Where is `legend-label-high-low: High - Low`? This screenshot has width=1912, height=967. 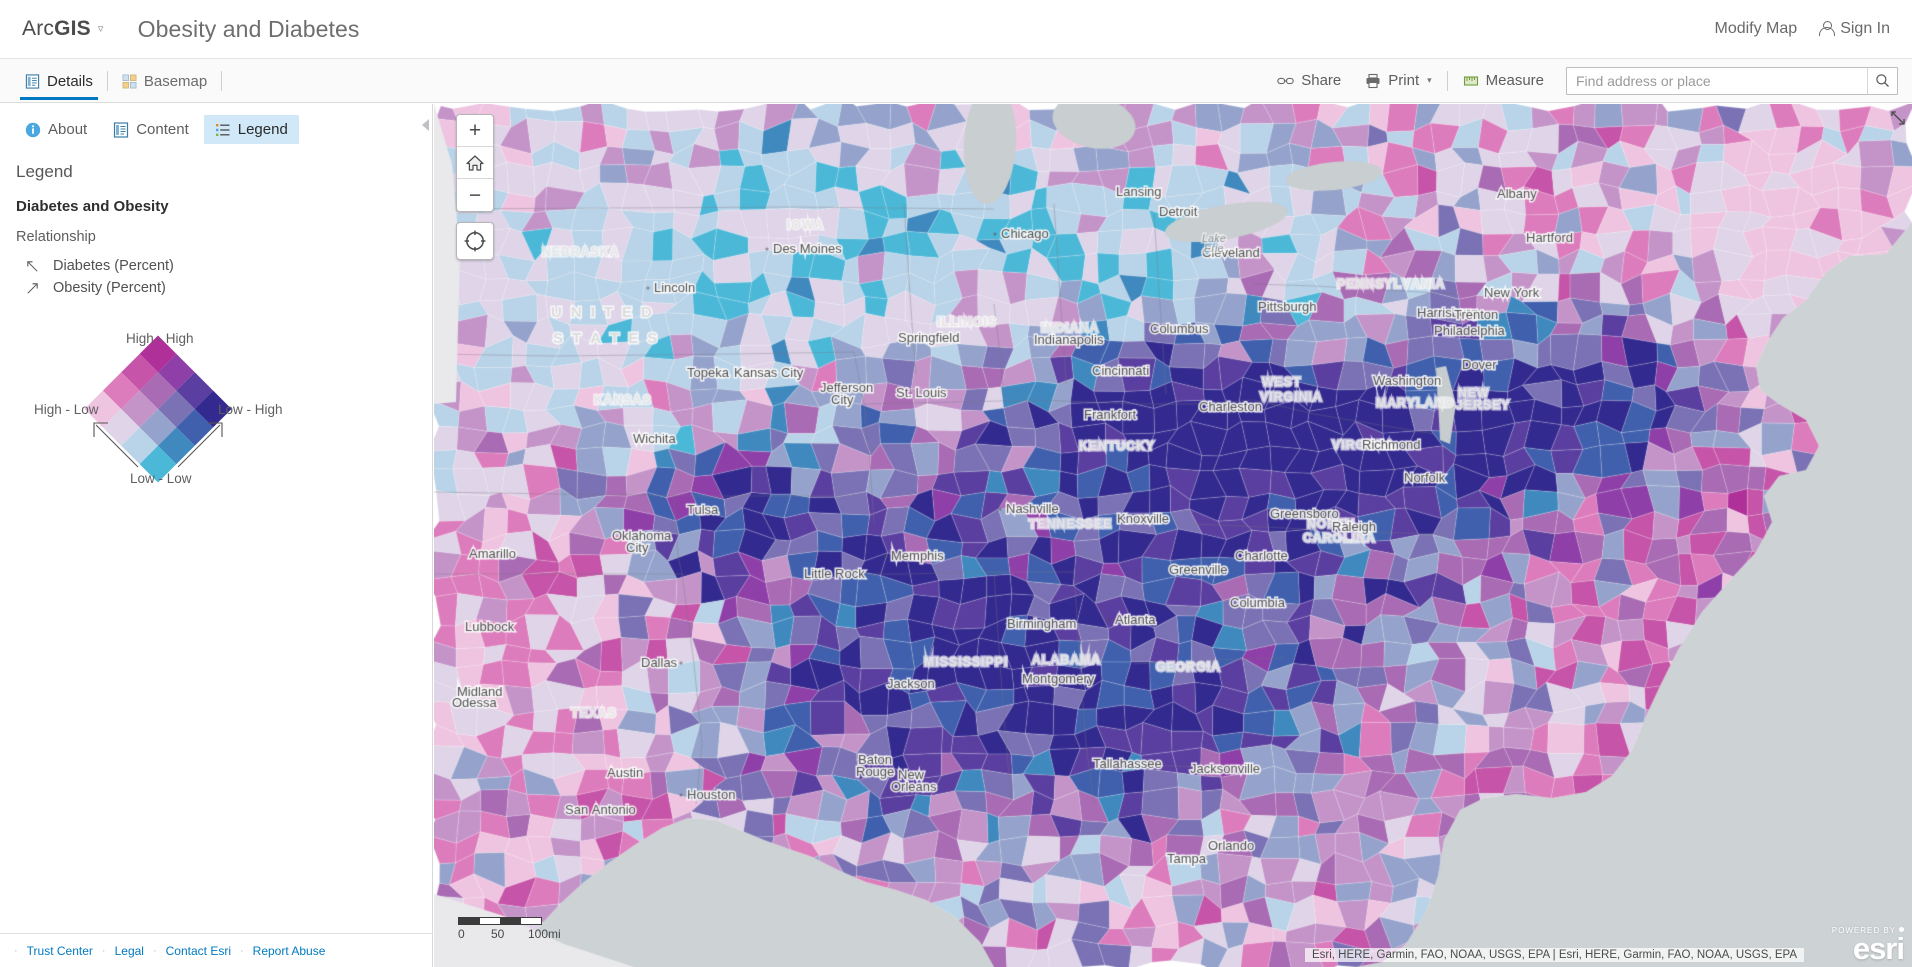 legend-label-high-low: High - Low is located at coordinates (66, 409).